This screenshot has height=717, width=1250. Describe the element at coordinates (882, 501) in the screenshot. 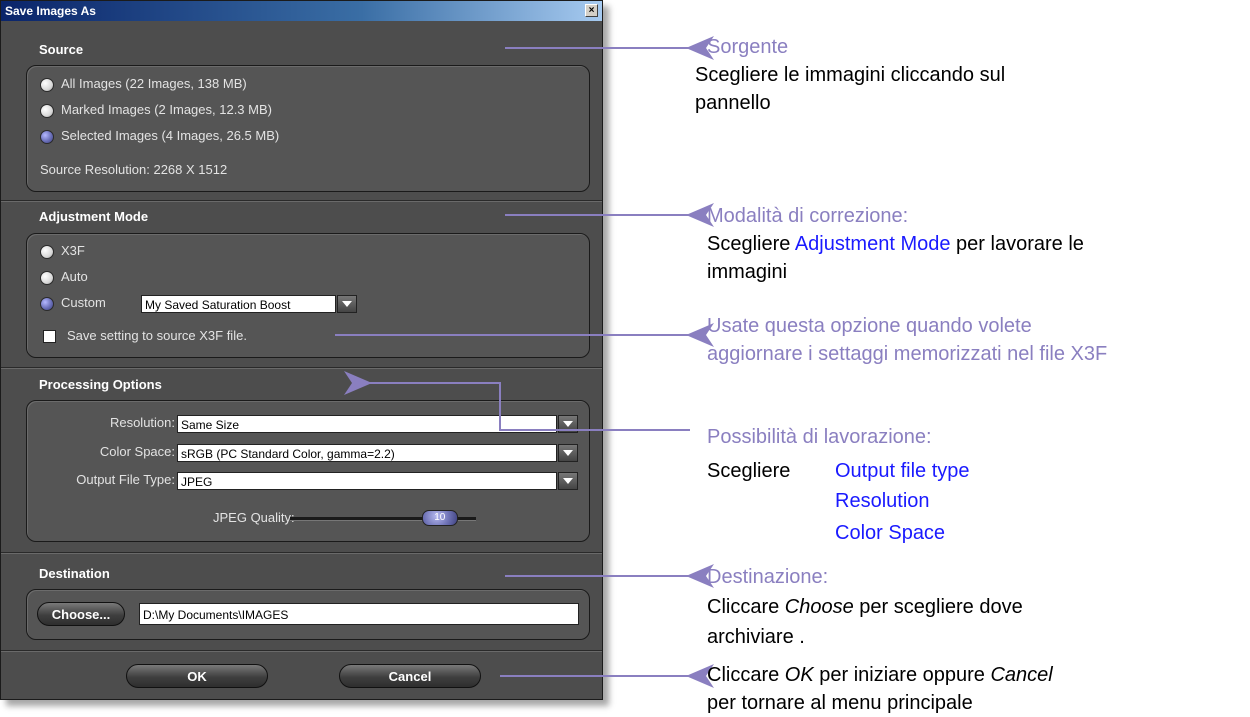

I see `annotation-link-resolution: Resolution` at that location.